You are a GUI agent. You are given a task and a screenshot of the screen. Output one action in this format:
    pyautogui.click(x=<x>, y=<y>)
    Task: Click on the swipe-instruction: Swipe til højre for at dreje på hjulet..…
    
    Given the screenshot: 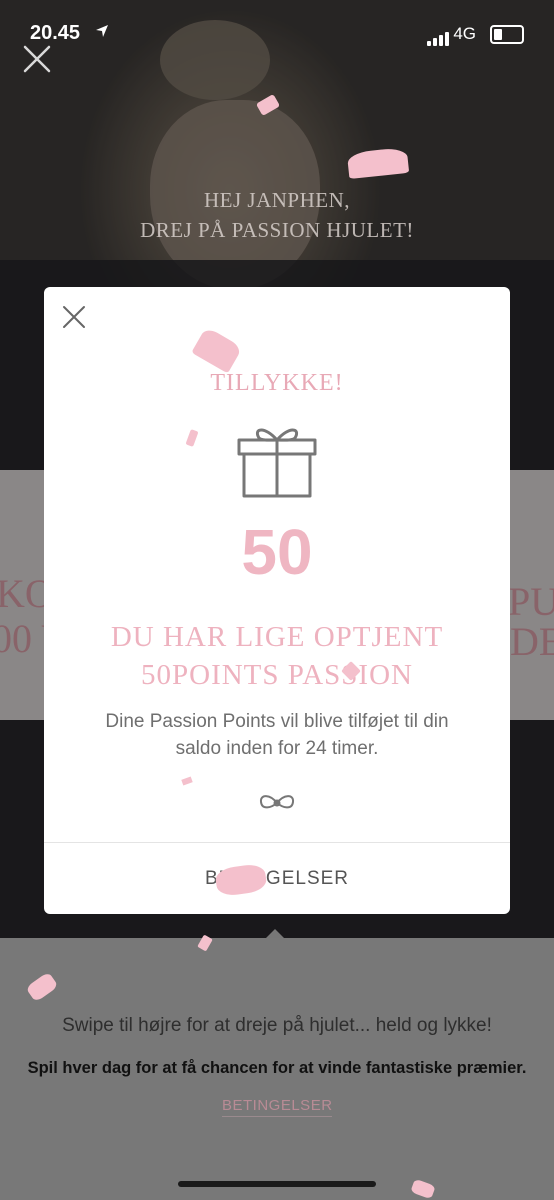 What is the action you would take?
    pyautogui.click(x=277, y=1025)
    